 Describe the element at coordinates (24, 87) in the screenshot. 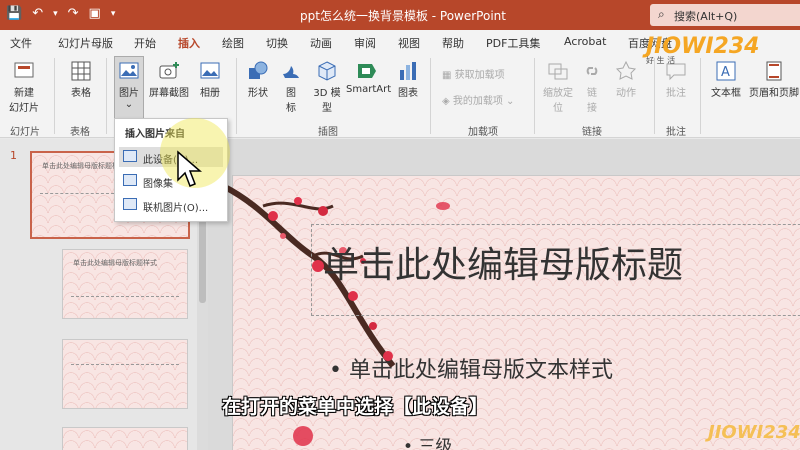

I see `new-slide-button: 新建 幻灯片` at that location.